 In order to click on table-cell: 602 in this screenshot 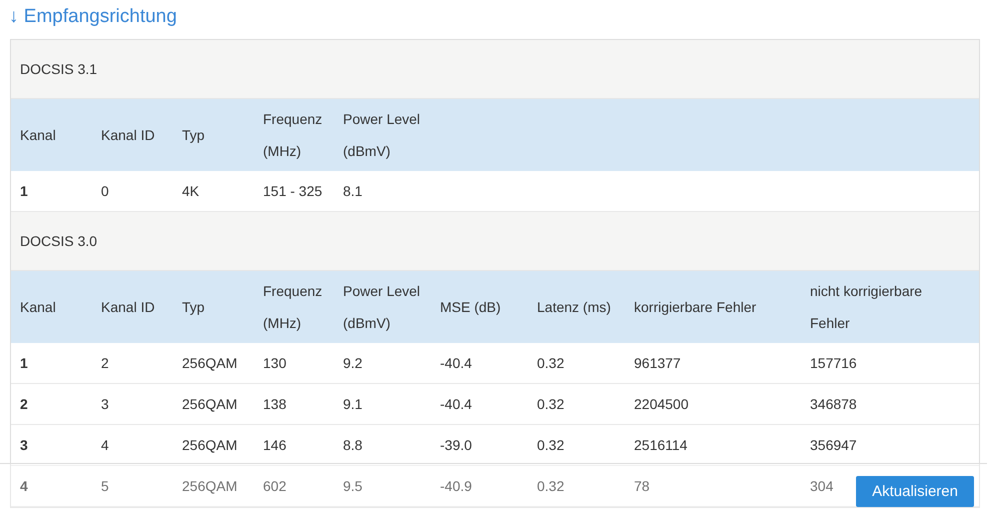, I will do `click(294, 486)`.